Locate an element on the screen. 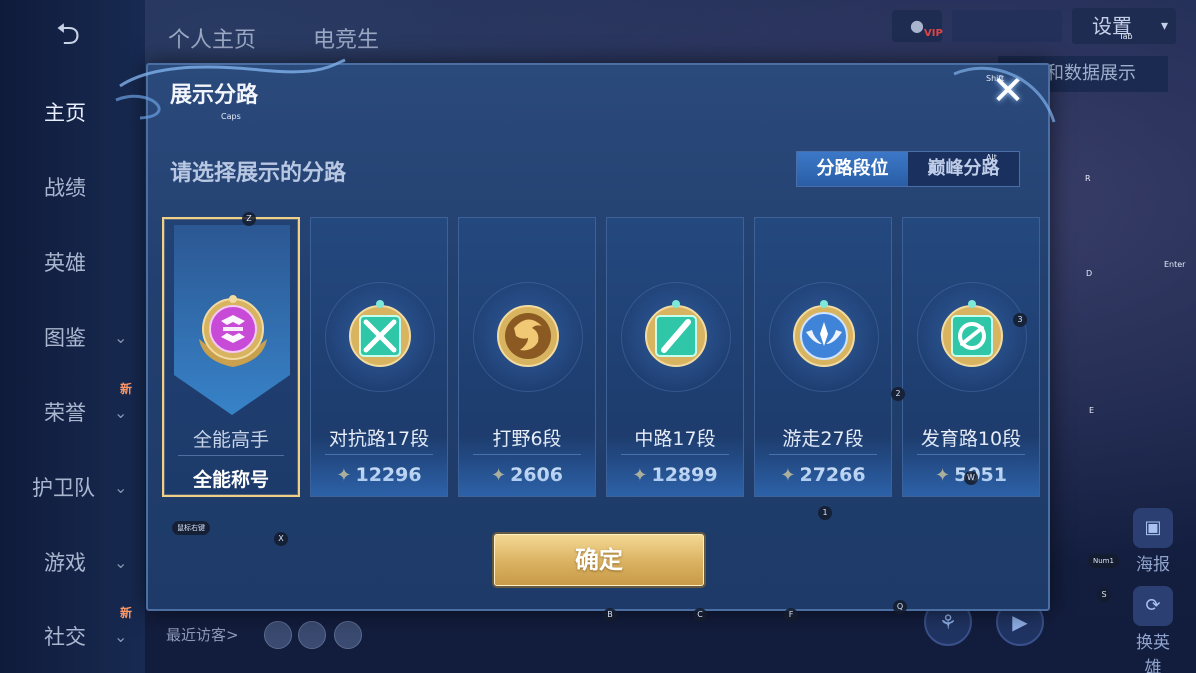 The height and width of the screenshot is (673, 1196). key-hint: Shift is located at coordinates (995, 78).